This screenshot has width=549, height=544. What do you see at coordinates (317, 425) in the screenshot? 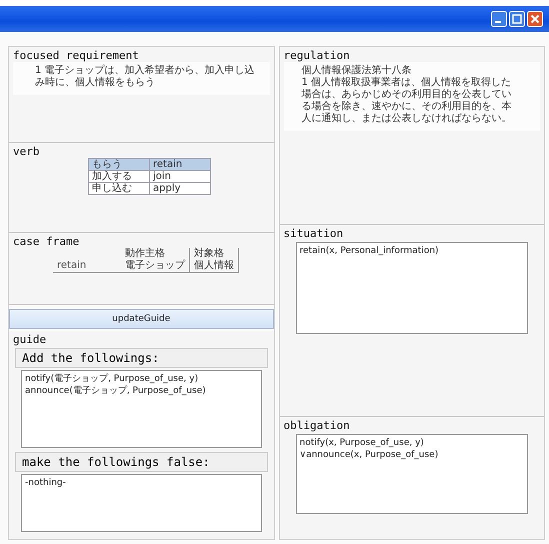
I see `panel-title: obligation` at bounding box center [317, 425].